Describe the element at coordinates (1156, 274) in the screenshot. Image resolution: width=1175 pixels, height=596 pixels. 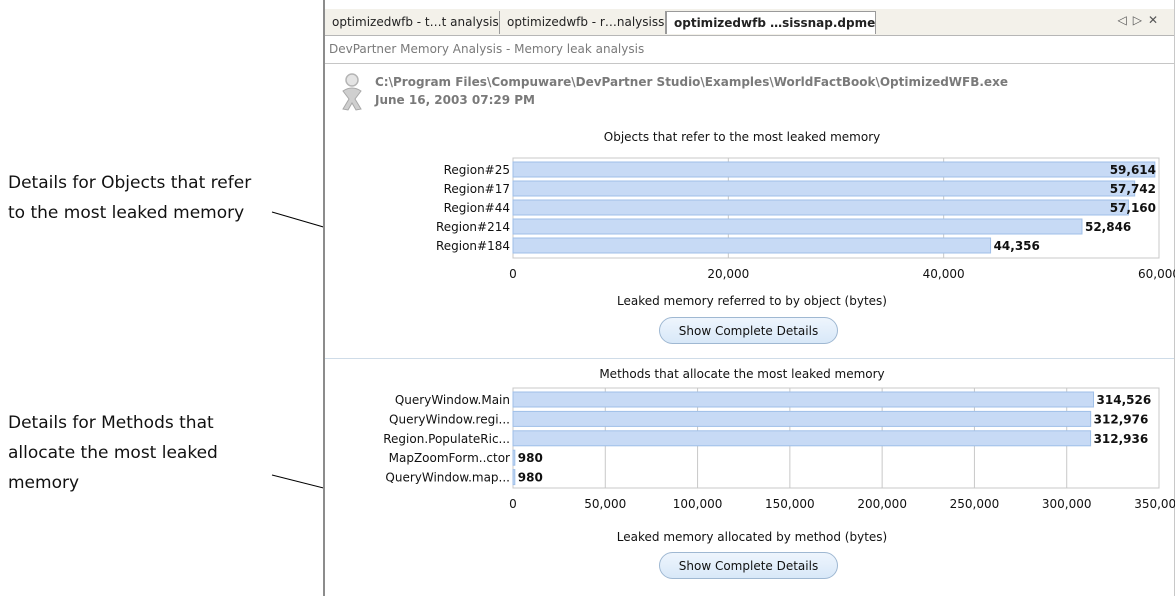
I see `x-tick-label: 60,000` at that location.